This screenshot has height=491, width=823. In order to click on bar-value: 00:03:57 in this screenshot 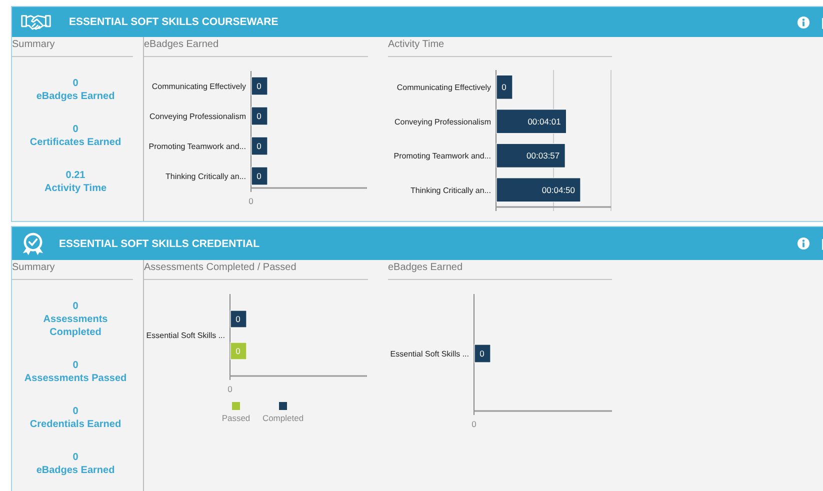, I will do `click(543, 155)`.